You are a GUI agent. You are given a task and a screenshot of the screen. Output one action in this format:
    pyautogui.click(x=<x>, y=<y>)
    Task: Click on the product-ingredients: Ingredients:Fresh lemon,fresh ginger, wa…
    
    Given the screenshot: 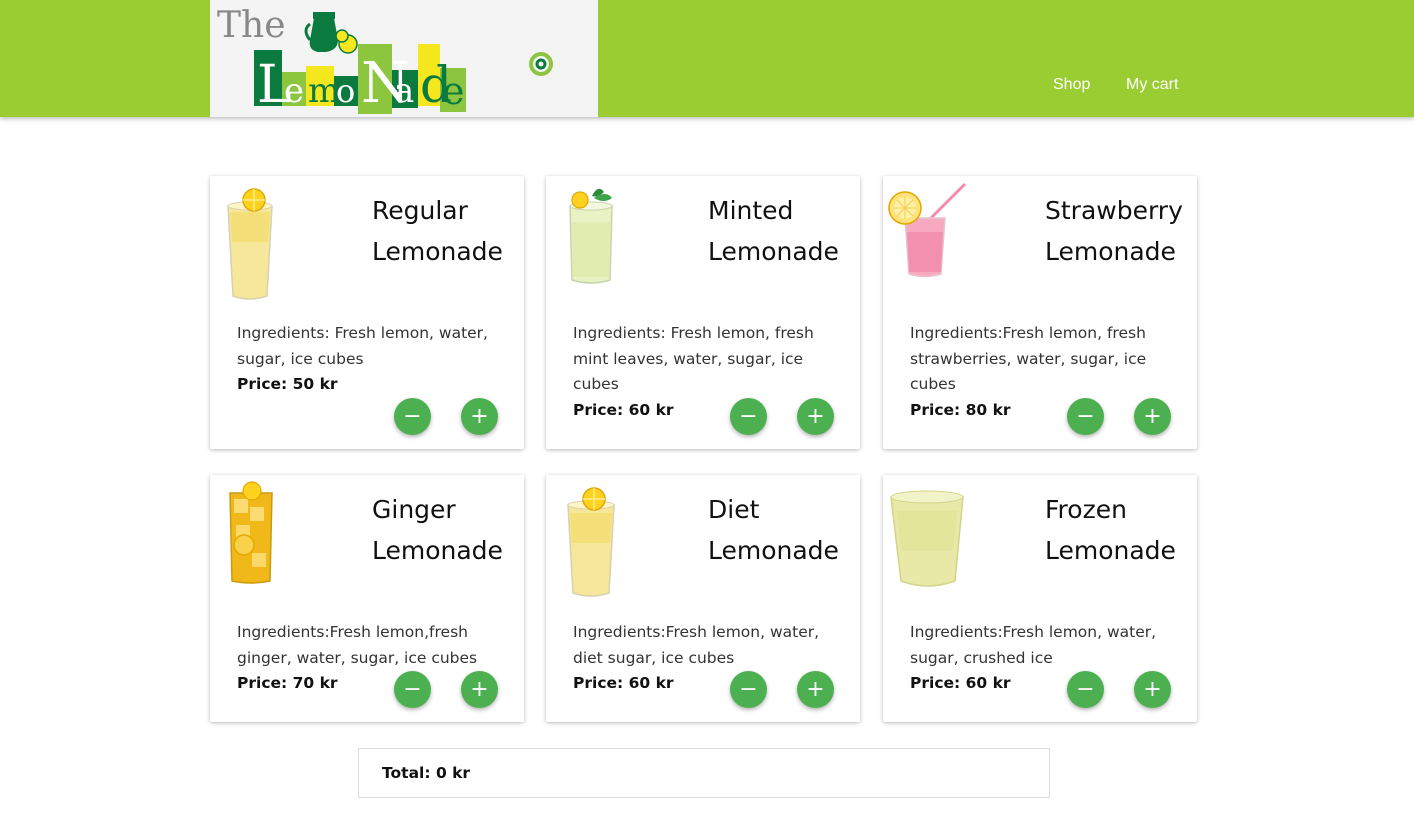 What is the action you would take?
    pyautogui.click(x=367, y=658)
    